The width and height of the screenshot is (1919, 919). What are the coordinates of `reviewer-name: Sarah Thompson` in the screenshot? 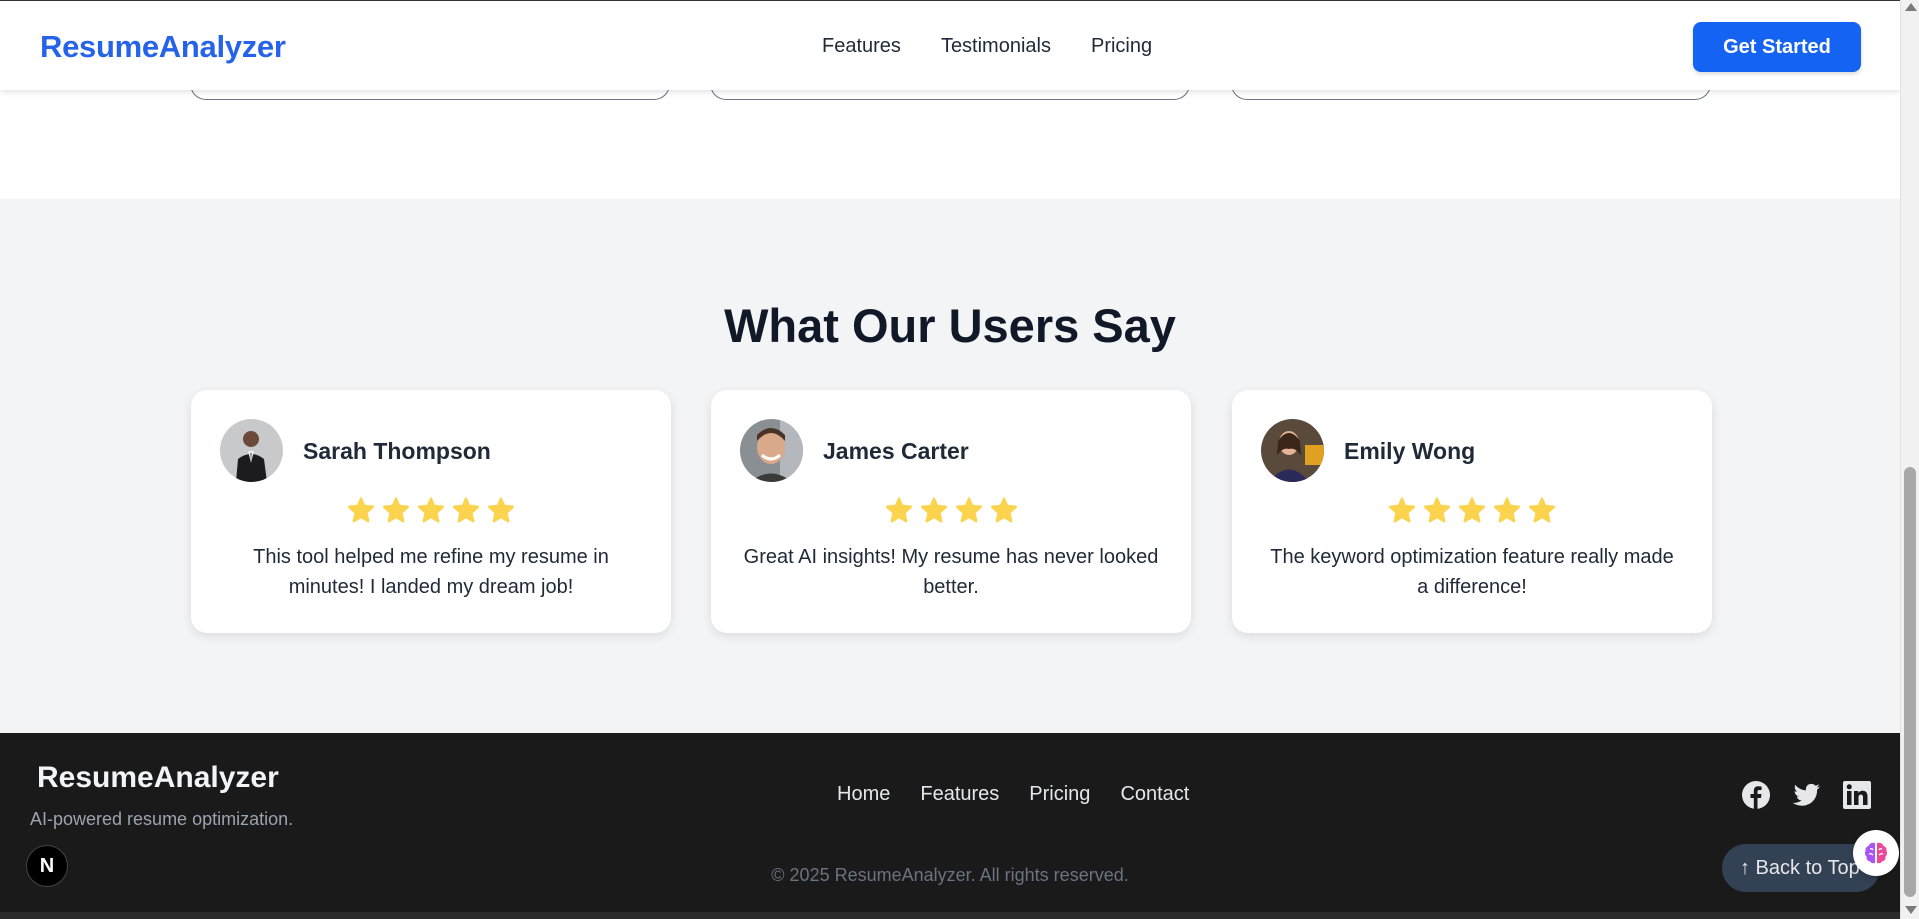 It's located at (397, 451).